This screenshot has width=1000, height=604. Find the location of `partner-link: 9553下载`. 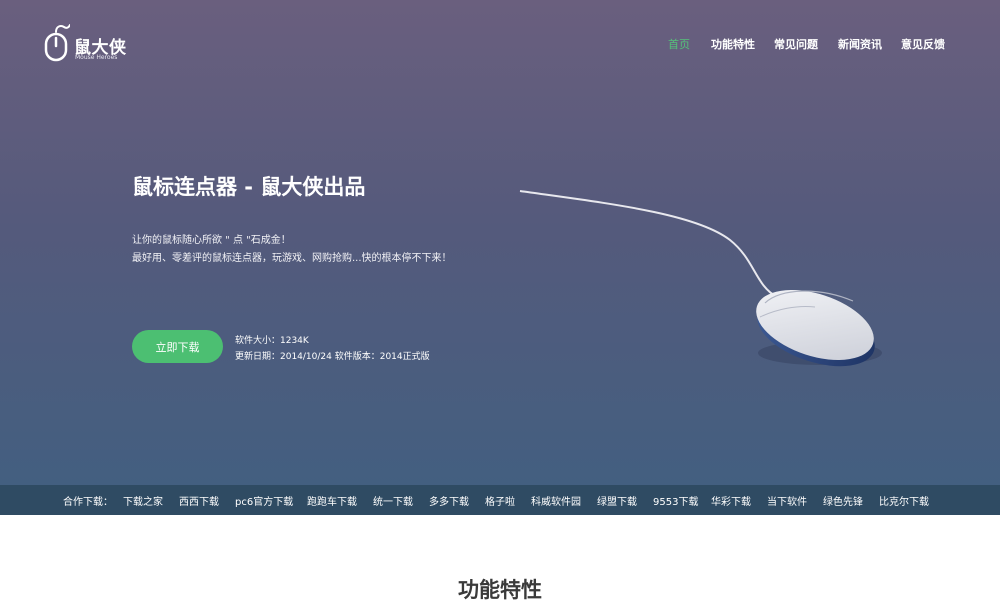

partner-link: 9553下载 is located at coordinates (675, 500).